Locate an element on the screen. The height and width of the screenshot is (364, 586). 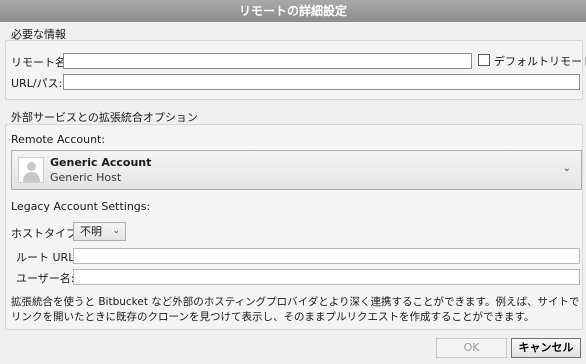
remote-account-label: Remote Account: is located at coordinates (58, 139).